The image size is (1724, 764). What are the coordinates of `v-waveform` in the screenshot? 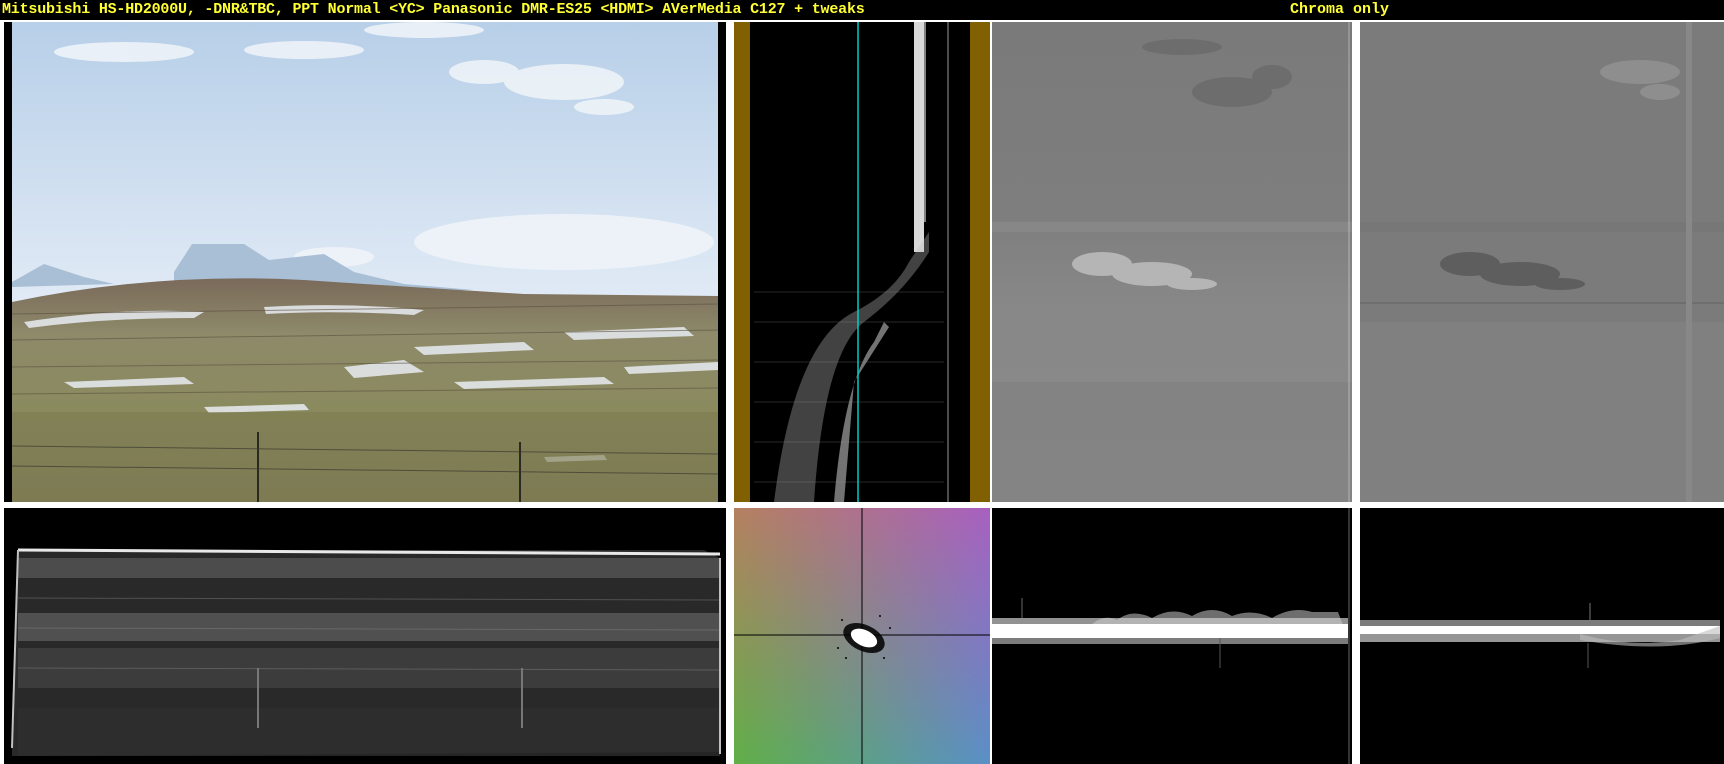 It's located at (1542, 636).